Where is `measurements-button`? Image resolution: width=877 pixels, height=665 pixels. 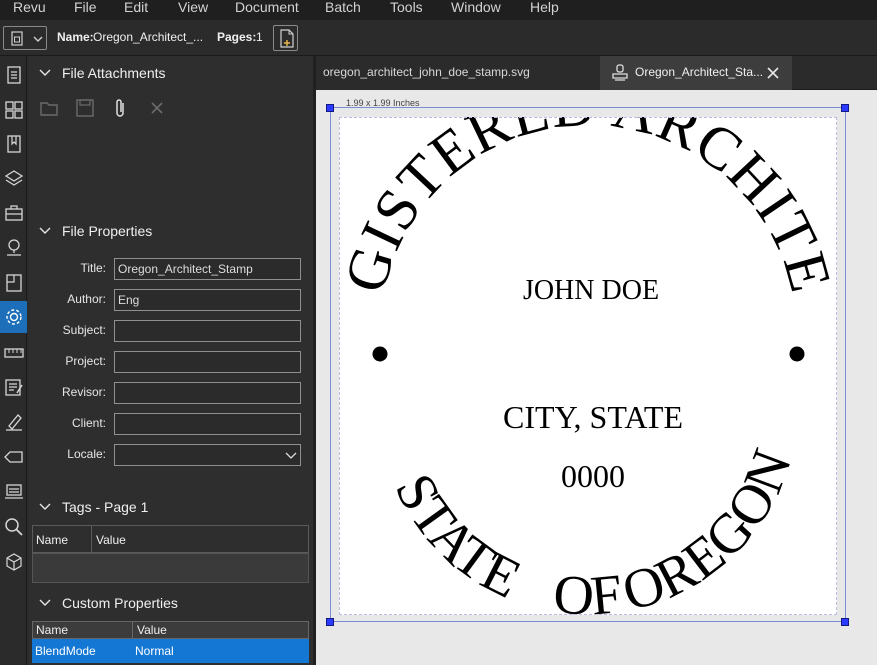
measurements-button is located at coordinates (13, 353).